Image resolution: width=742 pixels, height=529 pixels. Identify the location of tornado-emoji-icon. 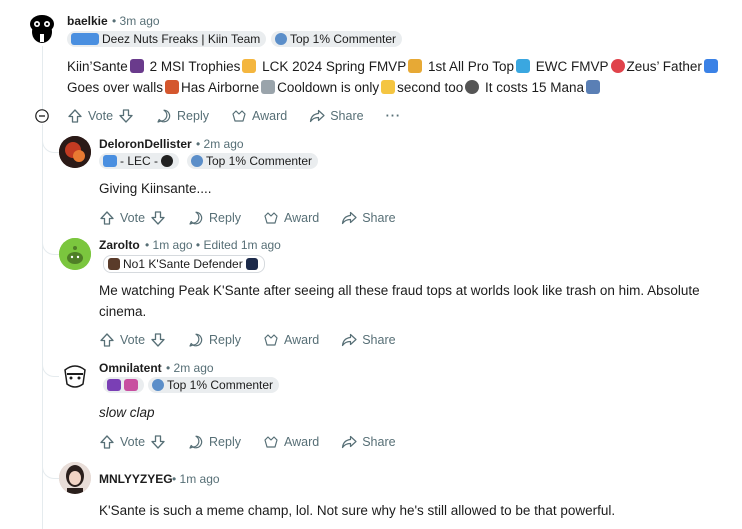
(268, 87).